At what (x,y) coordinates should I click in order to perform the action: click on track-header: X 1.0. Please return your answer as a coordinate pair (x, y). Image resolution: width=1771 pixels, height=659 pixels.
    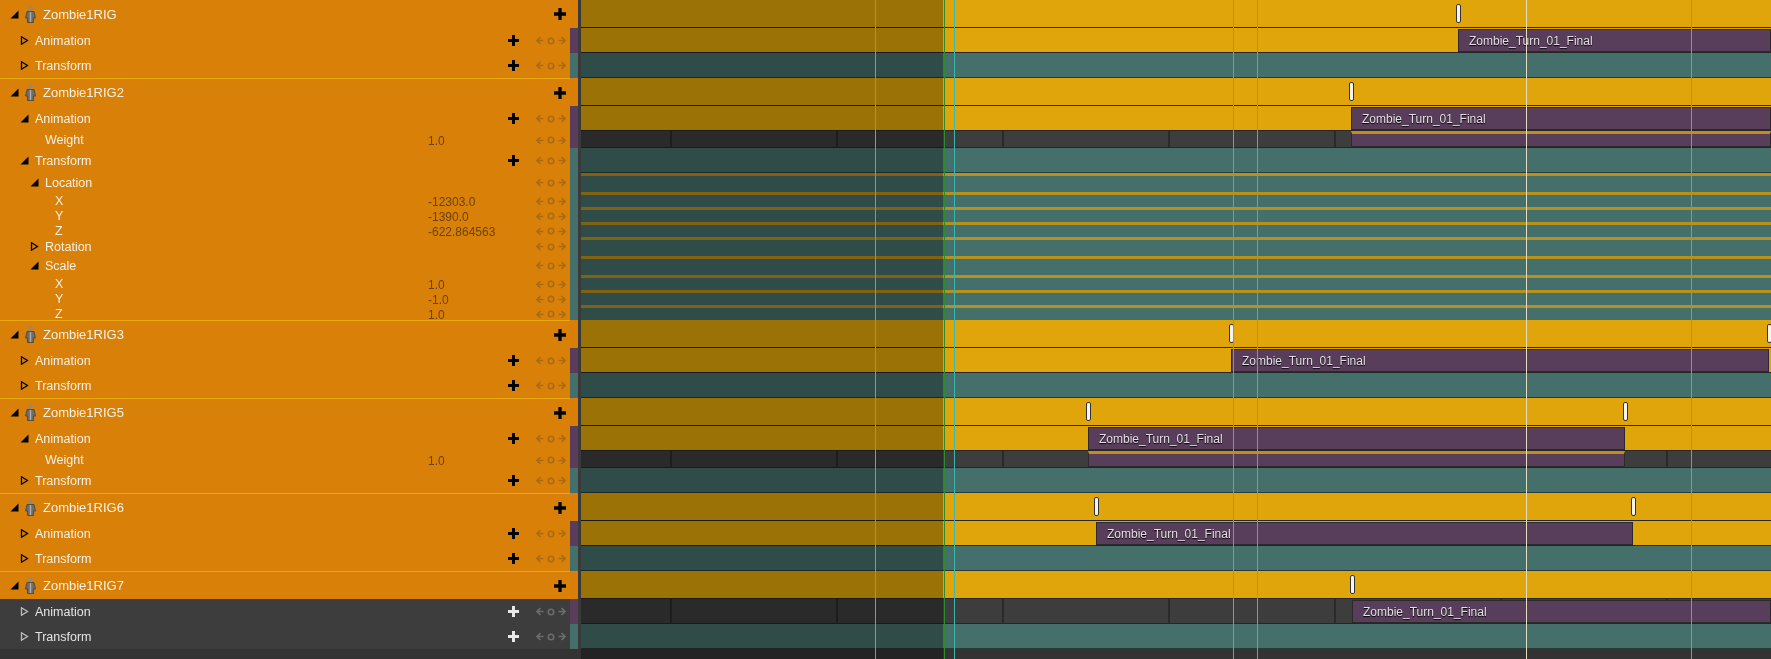
    Looking at the image, I should click on (285, 282).